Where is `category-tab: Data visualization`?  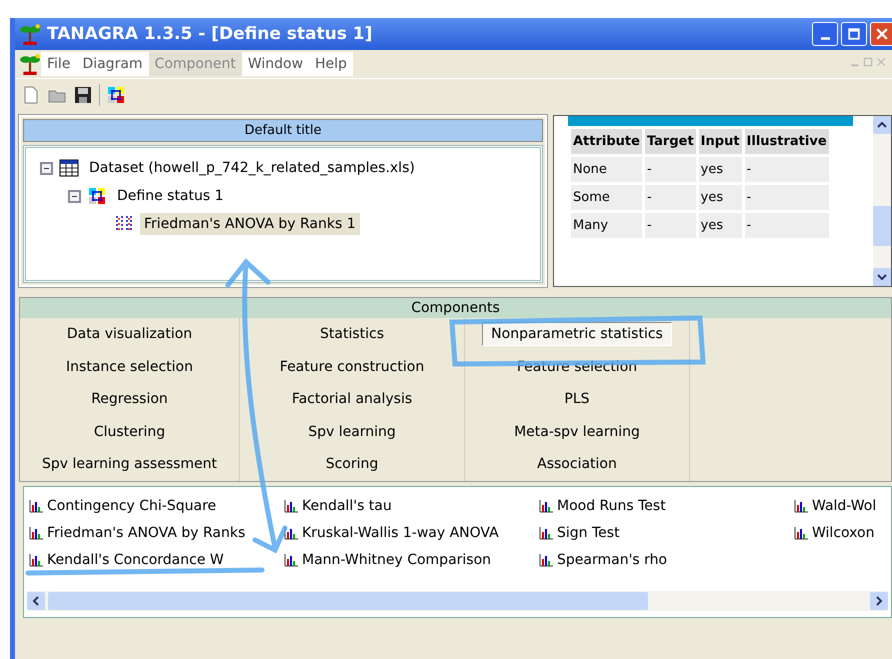 category-tab: Data visualization is located at coordinates (129, 334).